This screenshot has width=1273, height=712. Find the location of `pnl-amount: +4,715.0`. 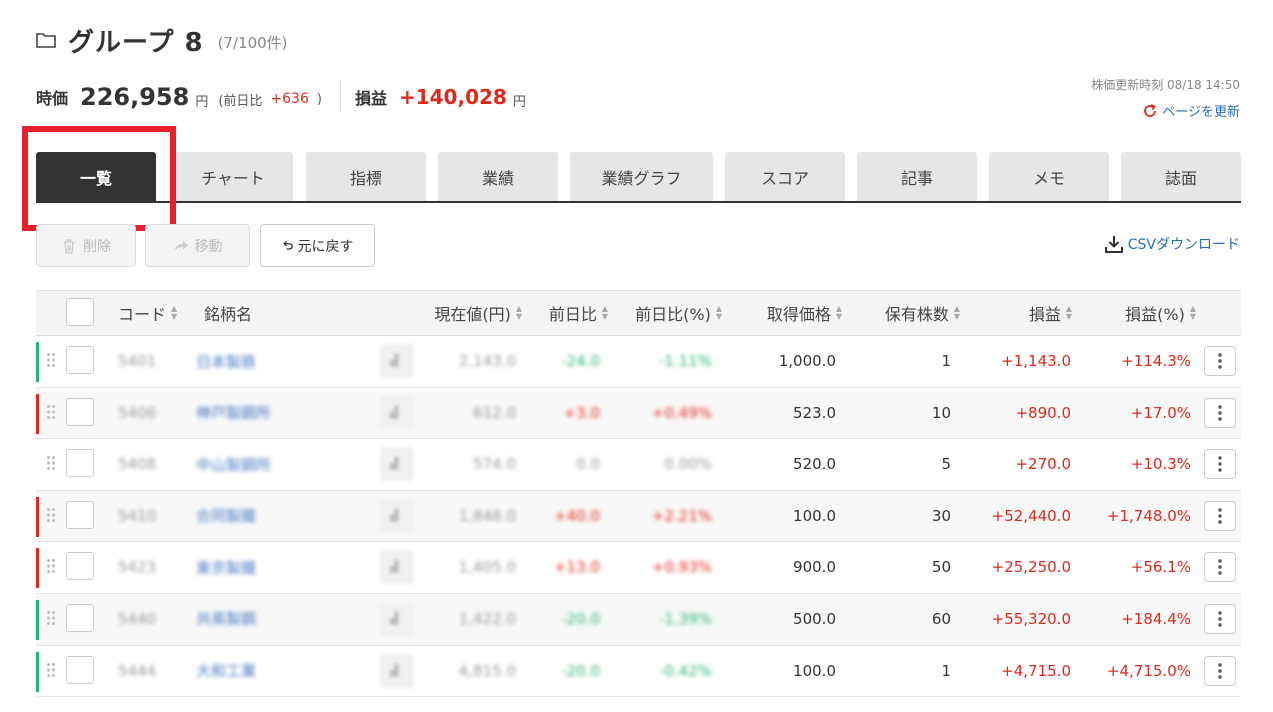

pnl-amount: +4,715.0 is located at coordinates (1036, 670).